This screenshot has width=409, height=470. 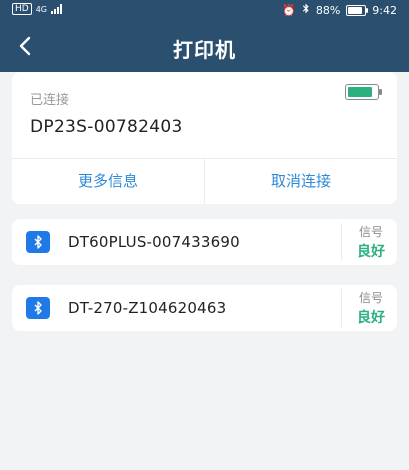 I want to click on page-title: 打印机, so click(x=204, y=50).